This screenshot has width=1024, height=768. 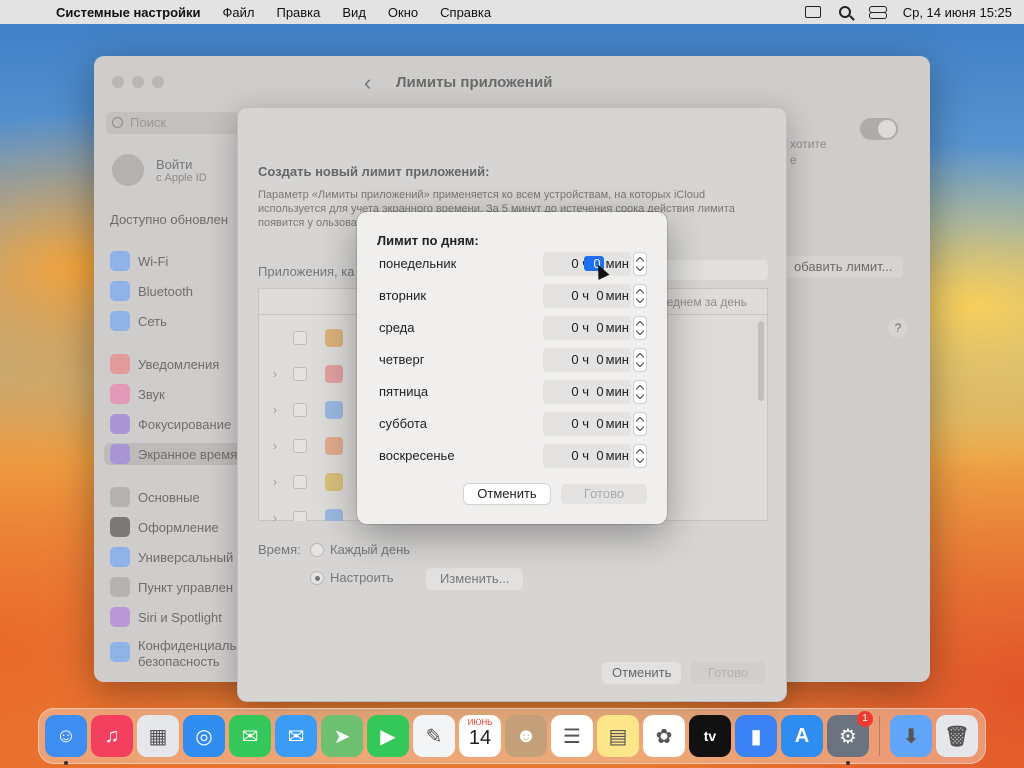 What do you see at coordinates (403, 12) in the screenshot?
I see `menu-window: Окно` at bounding box center [403, 12].